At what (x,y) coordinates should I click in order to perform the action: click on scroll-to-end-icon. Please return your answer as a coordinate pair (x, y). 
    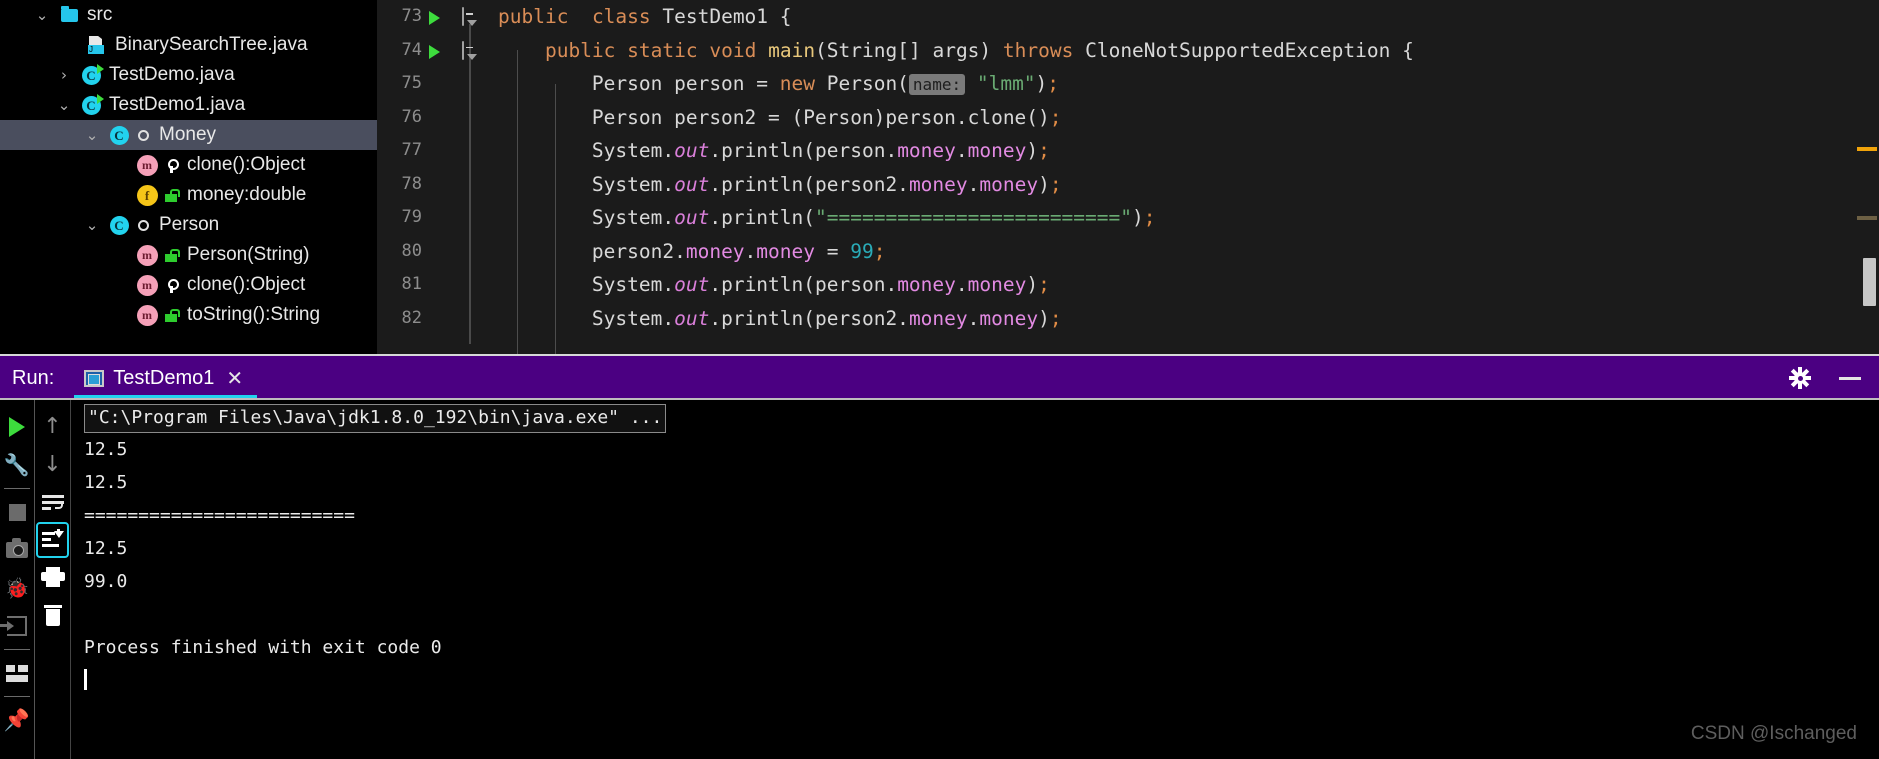
    Looking at the image, I should click on (52, 540).